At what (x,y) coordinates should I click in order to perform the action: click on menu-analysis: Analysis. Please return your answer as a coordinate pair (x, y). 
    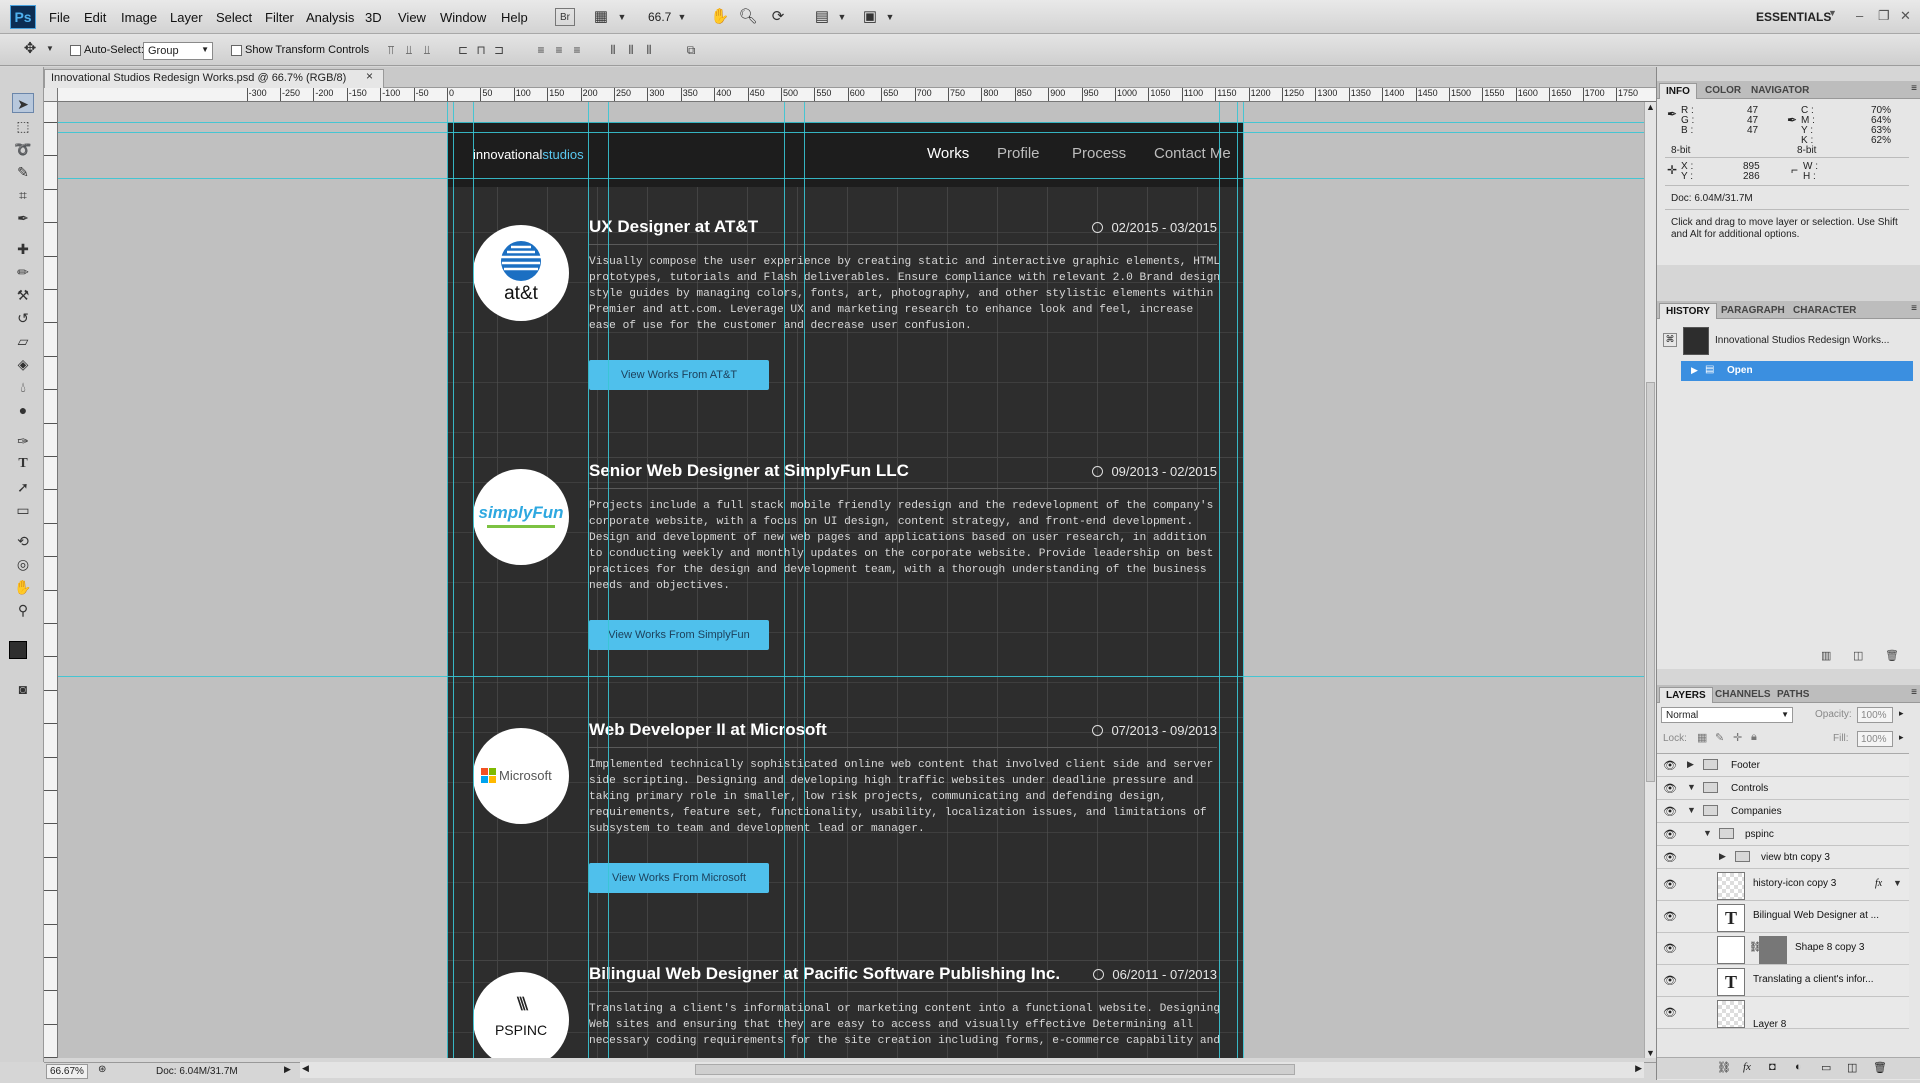
    Looking at the image, I should click on (330, 17).